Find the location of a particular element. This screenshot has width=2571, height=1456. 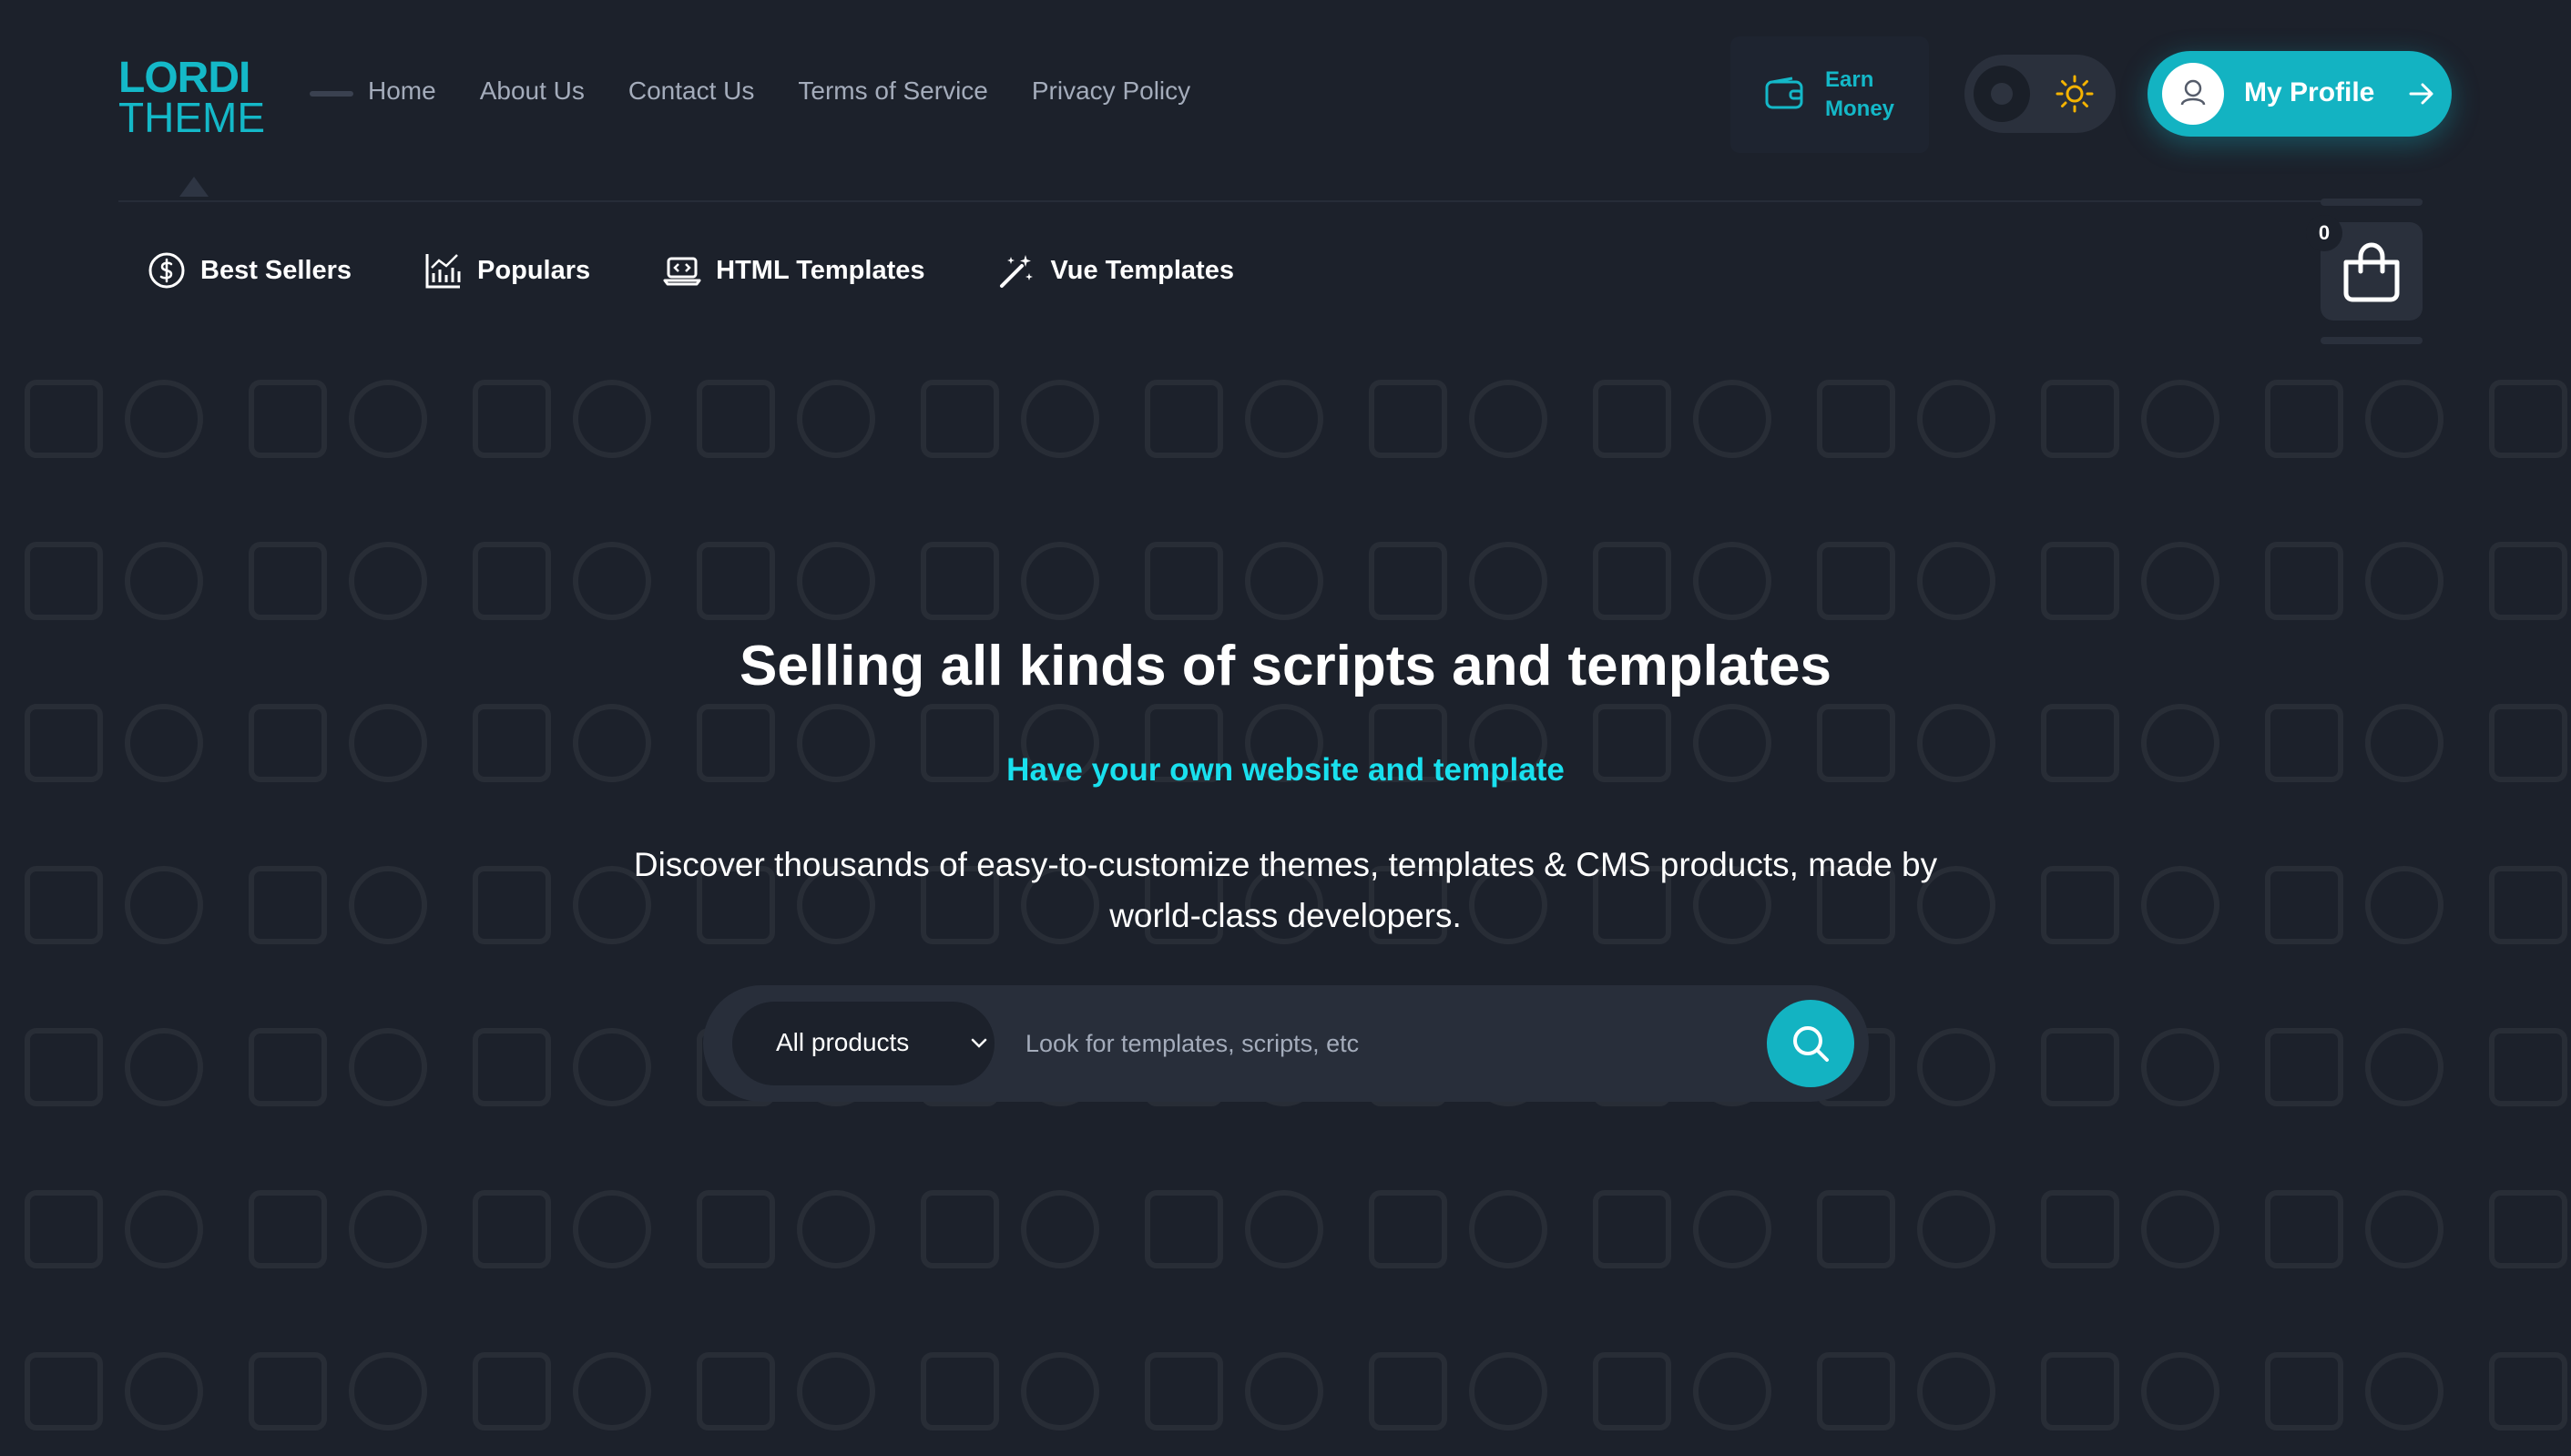

nav-dash-decoration is located at coordinates (331, 94).